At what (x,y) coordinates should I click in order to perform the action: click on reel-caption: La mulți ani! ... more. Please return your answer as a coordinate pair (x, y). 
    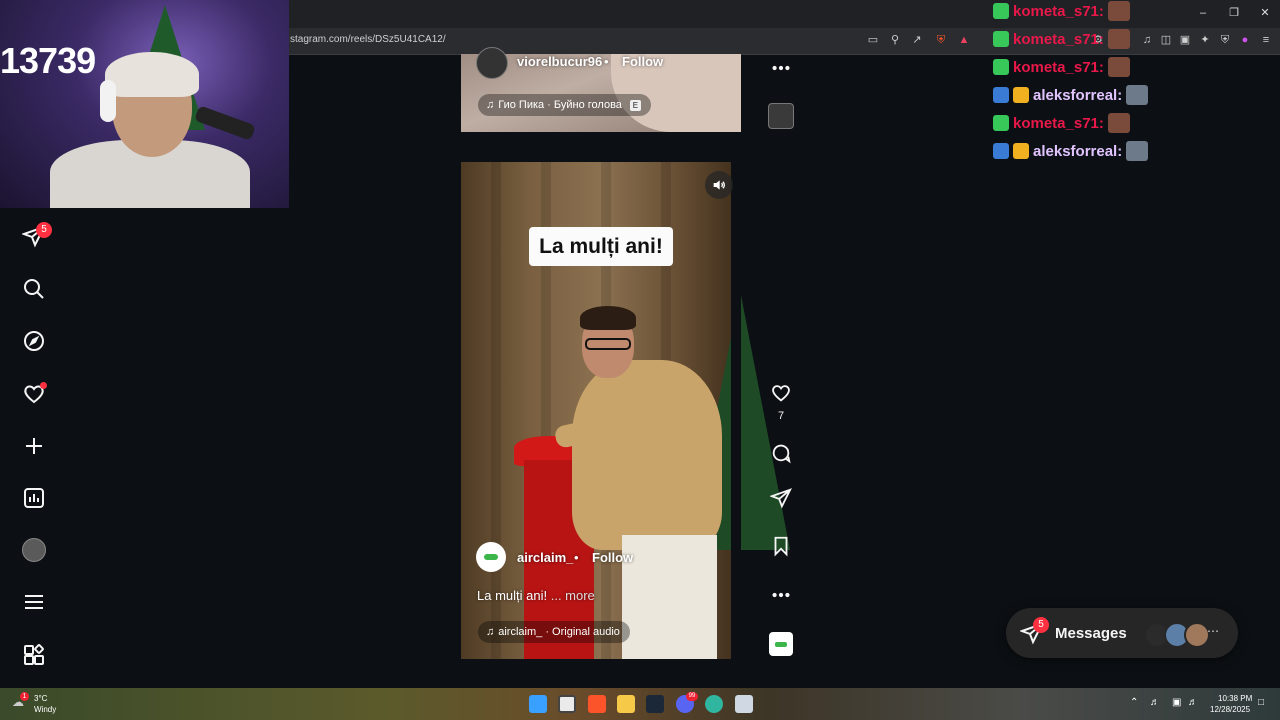
    Looking at the image, I should click on (536, 595).